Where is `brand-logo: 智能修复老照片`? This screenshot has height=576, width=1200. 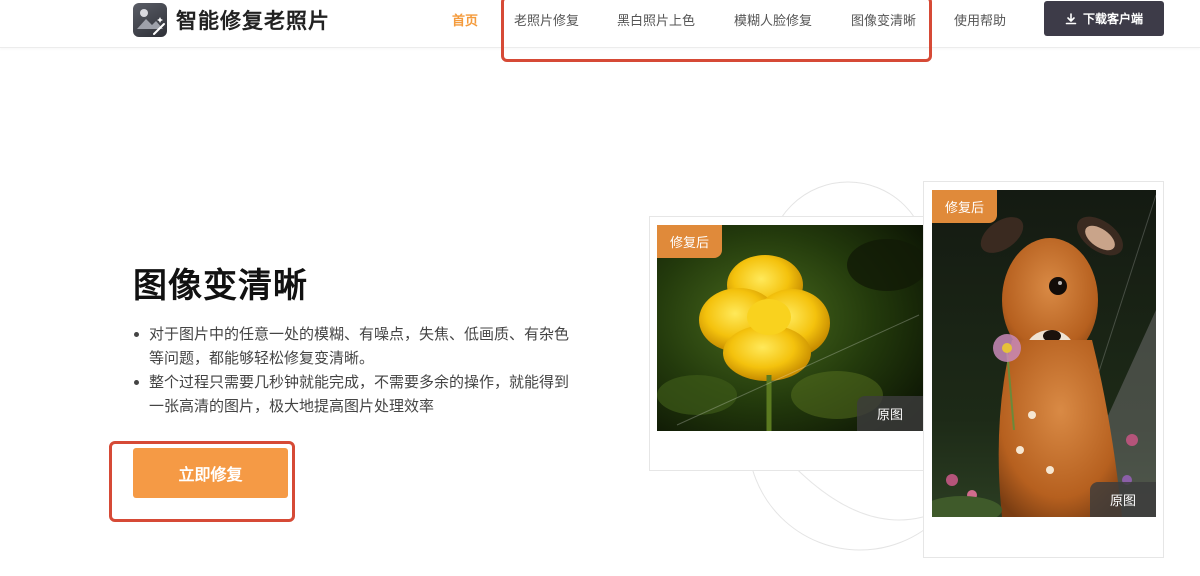 brand-logo: 智能修复老照片 is located at coordinates (231, 20).